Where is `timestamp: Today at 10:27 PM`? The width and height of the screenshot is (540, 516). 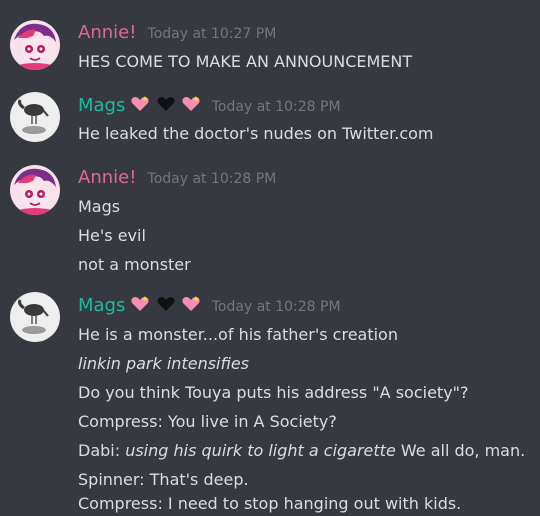 timestamp: Today at 10:27 PM is located at coordinates (212, 34).